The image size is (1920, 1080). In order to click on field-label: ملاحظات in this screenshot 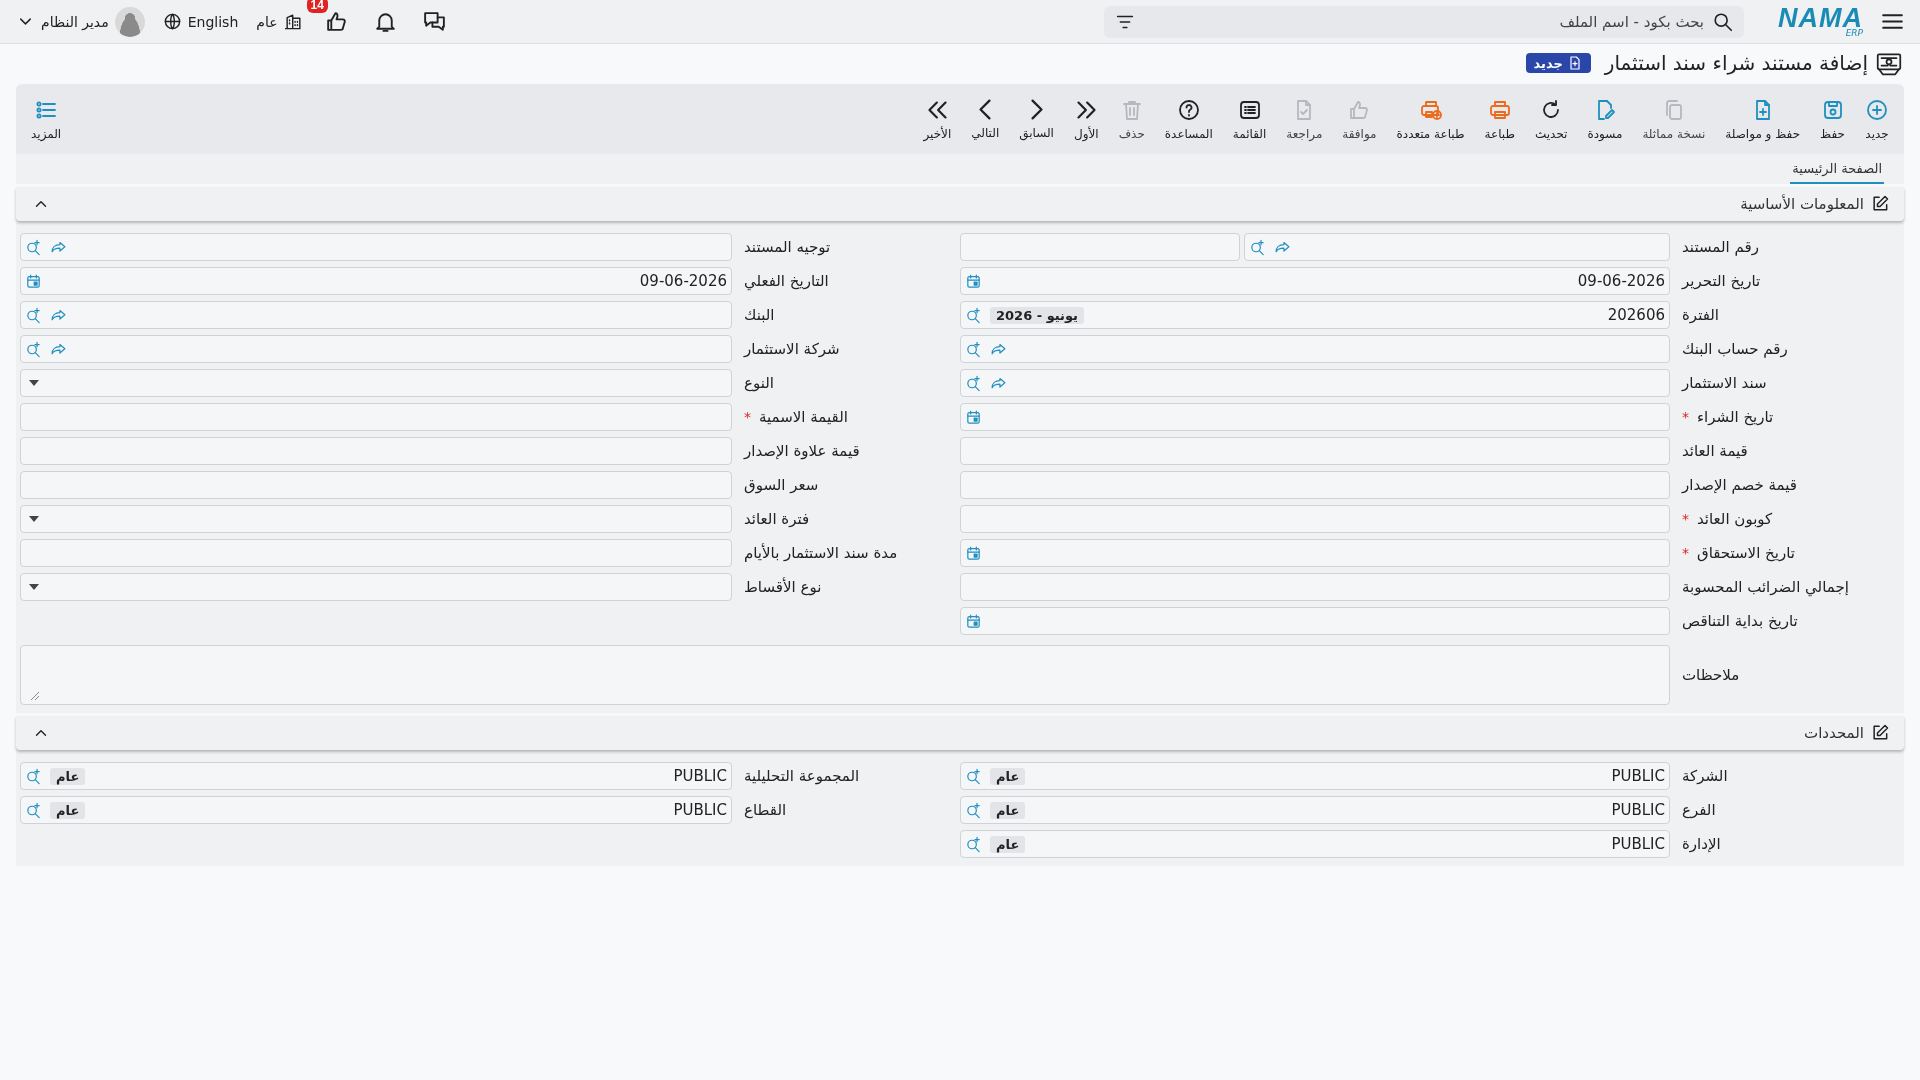, I will do `click(1711, 675)`.